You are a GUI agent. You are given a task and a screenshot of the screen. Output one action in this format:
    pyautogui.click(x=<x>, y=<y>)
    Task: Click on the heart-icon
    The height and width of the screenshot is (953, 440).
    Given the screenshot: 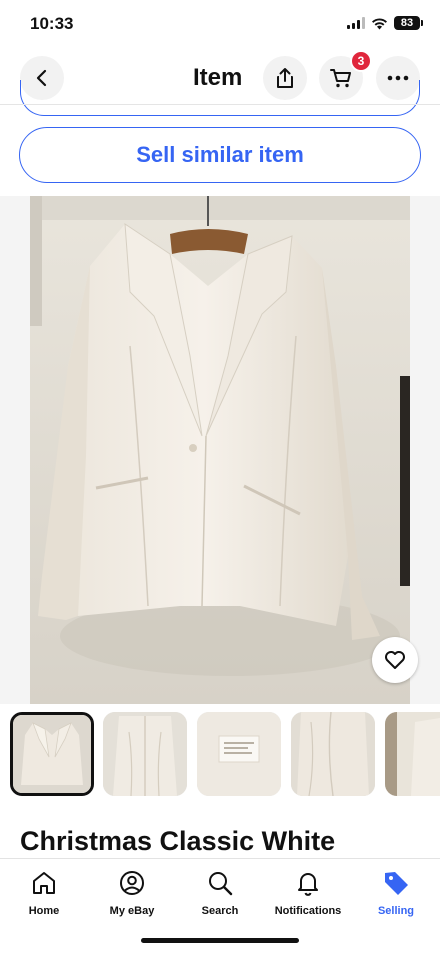 What is the action you would take?
    pyautogui.click(x=395, y=660)
    